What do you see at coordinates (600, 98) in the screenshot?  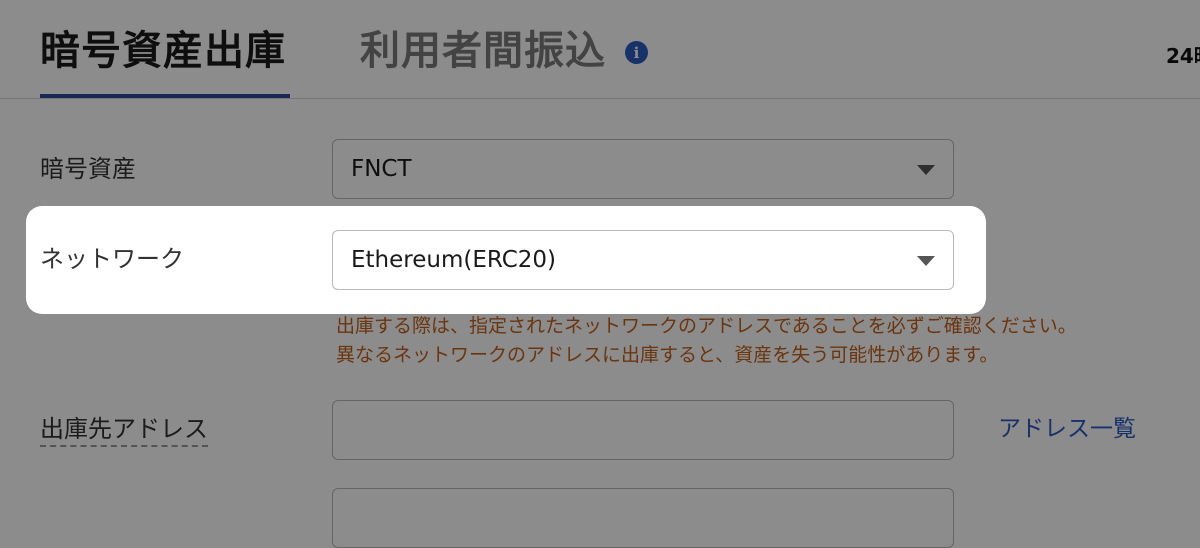 I see `tabs-divider` at bounding box center [600, 98].